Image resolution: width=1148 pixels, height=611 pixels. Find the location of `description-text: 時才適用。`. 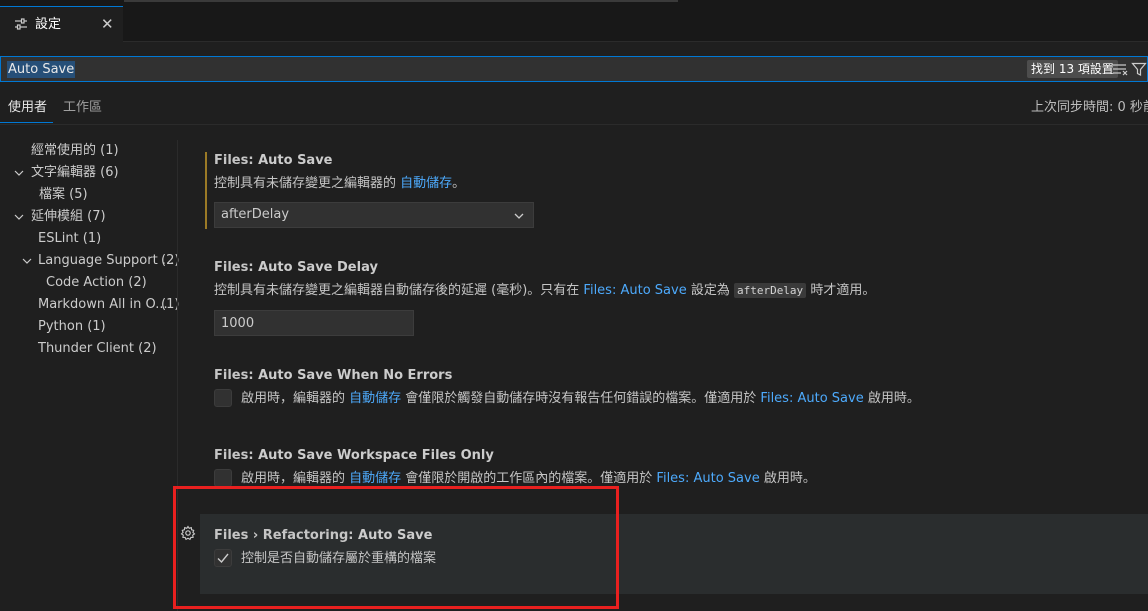

description-text: 時才適用。 is located at coordinates (841, 290).